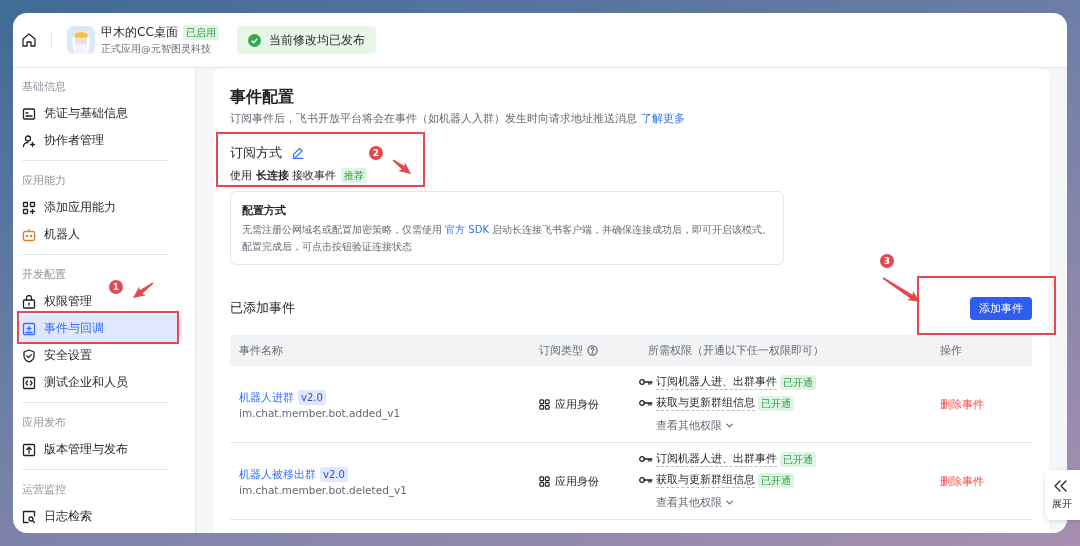 This screenshot has height=546, width=1080. What do you see at coordinates (81, 40) in the screenshot?
I see `app-icon` at bounding box center [81, 40].